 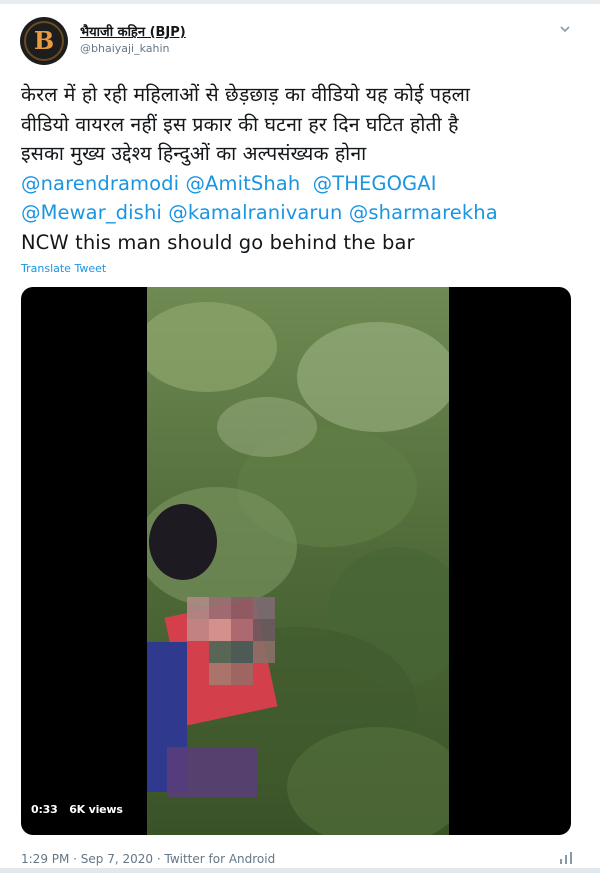 I want to click on avatar-logo-icon: B, so click(x=44, y=40).